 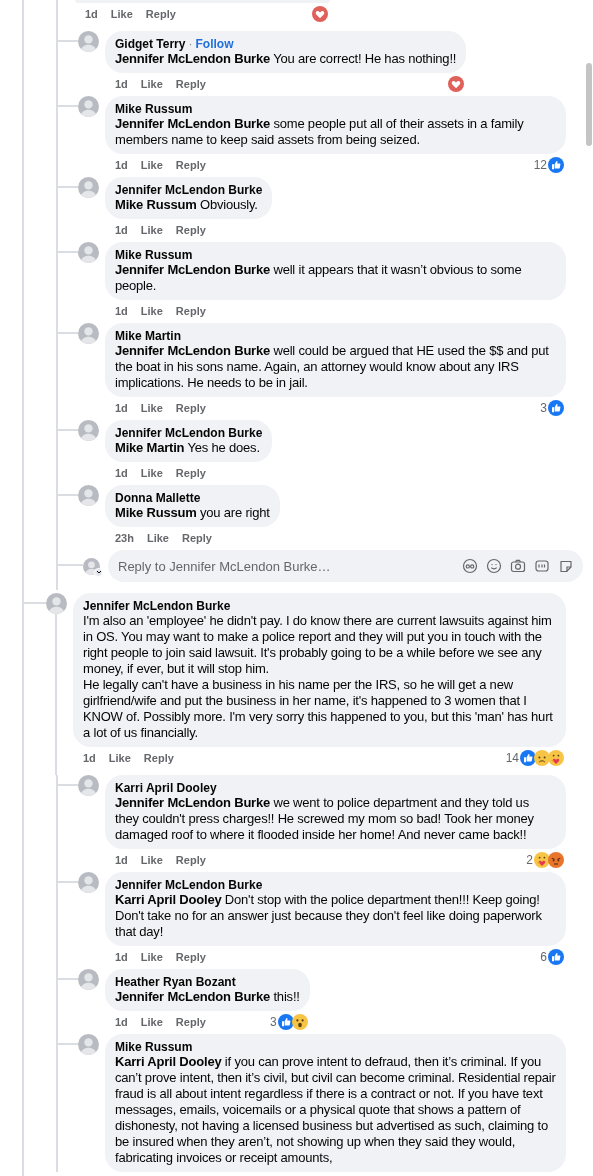 What do you see at coordinates (470, 566) in the screenshot?
I see `avatar-sticker-icon` at bounding box center [470, 566].